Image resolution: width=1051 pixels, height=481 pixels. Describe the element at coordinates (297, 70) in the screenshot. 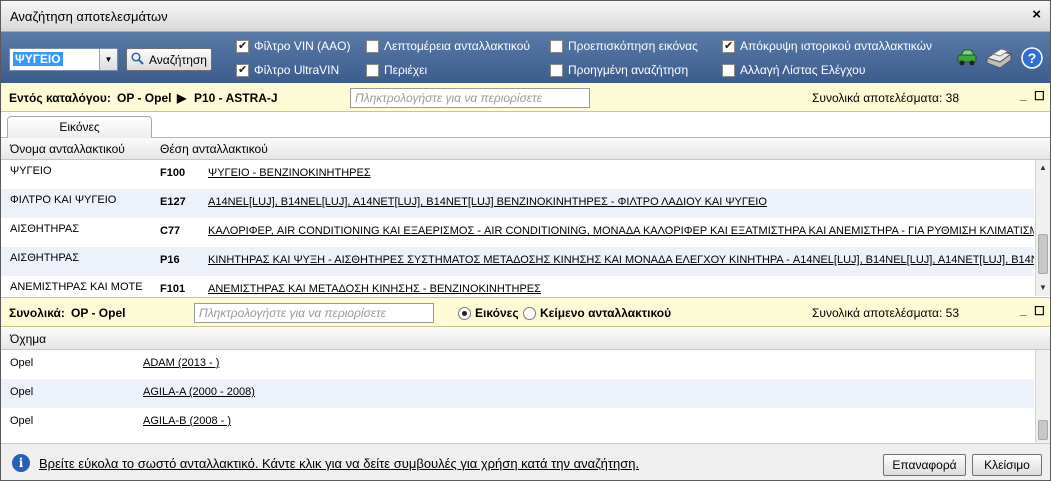

I see `checkbox-label: Φίλτρο UltraVIN` at that location.